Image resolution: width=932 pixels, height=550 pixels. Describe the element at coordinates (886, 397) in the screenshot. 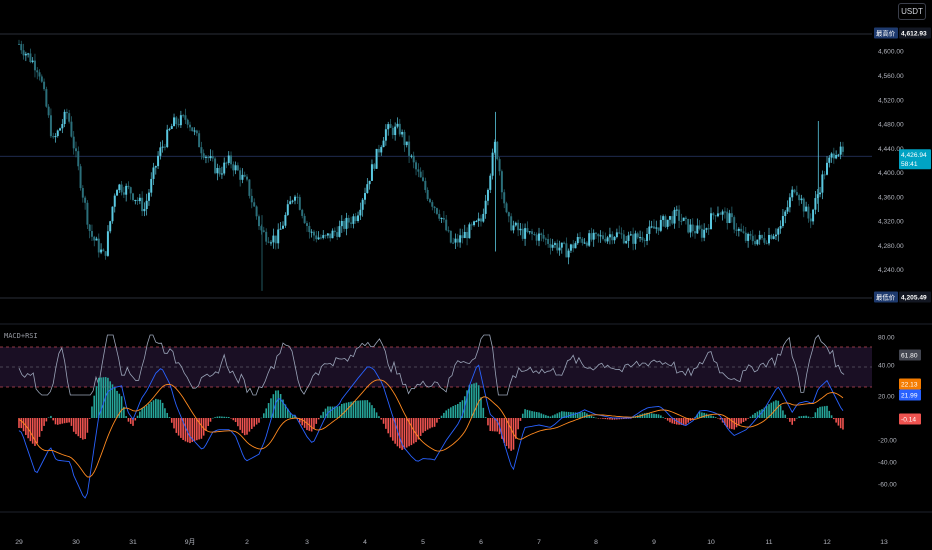

I see `indicator-tick: 20.00` at that location.